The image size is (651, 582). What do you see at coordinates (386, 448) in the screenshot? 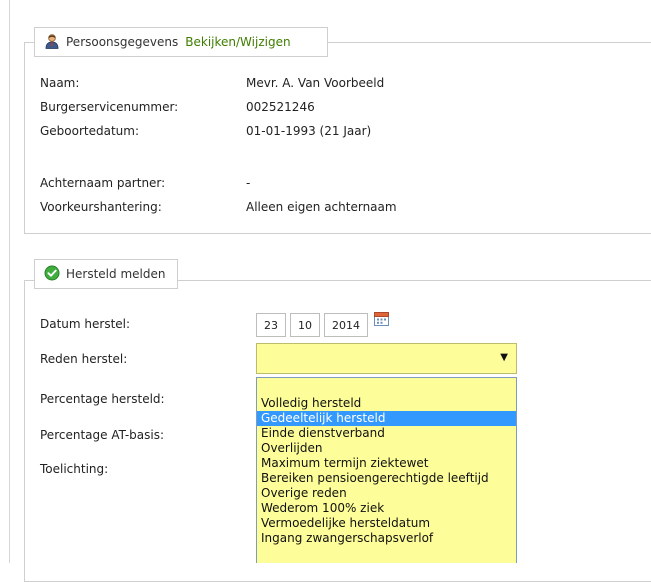
I see `option-overlijden: Overlijden` at bounding box center [386, 448].